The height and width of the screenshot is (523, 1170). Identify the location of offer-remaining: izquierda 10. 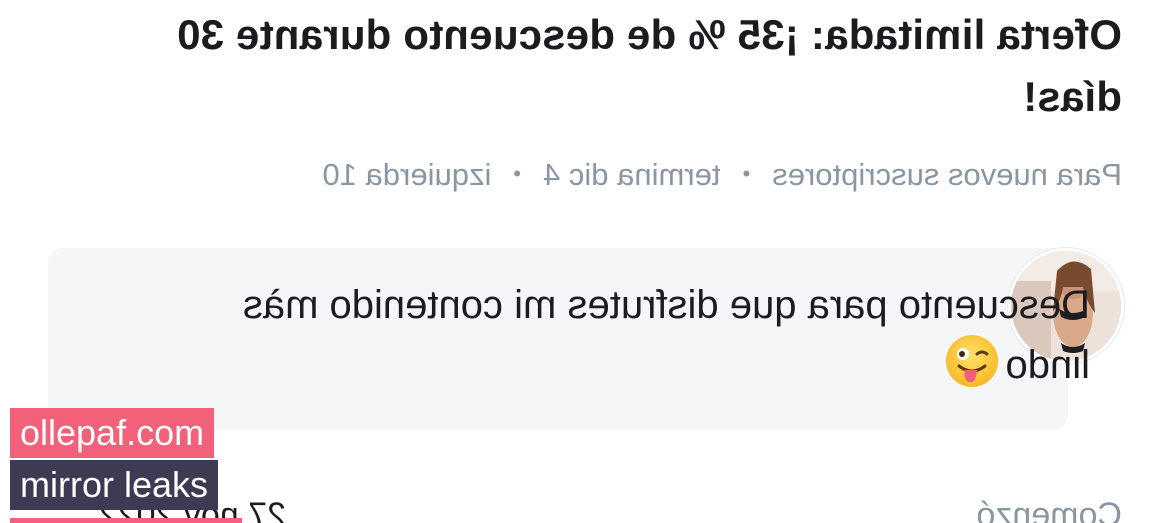
(407, 174).